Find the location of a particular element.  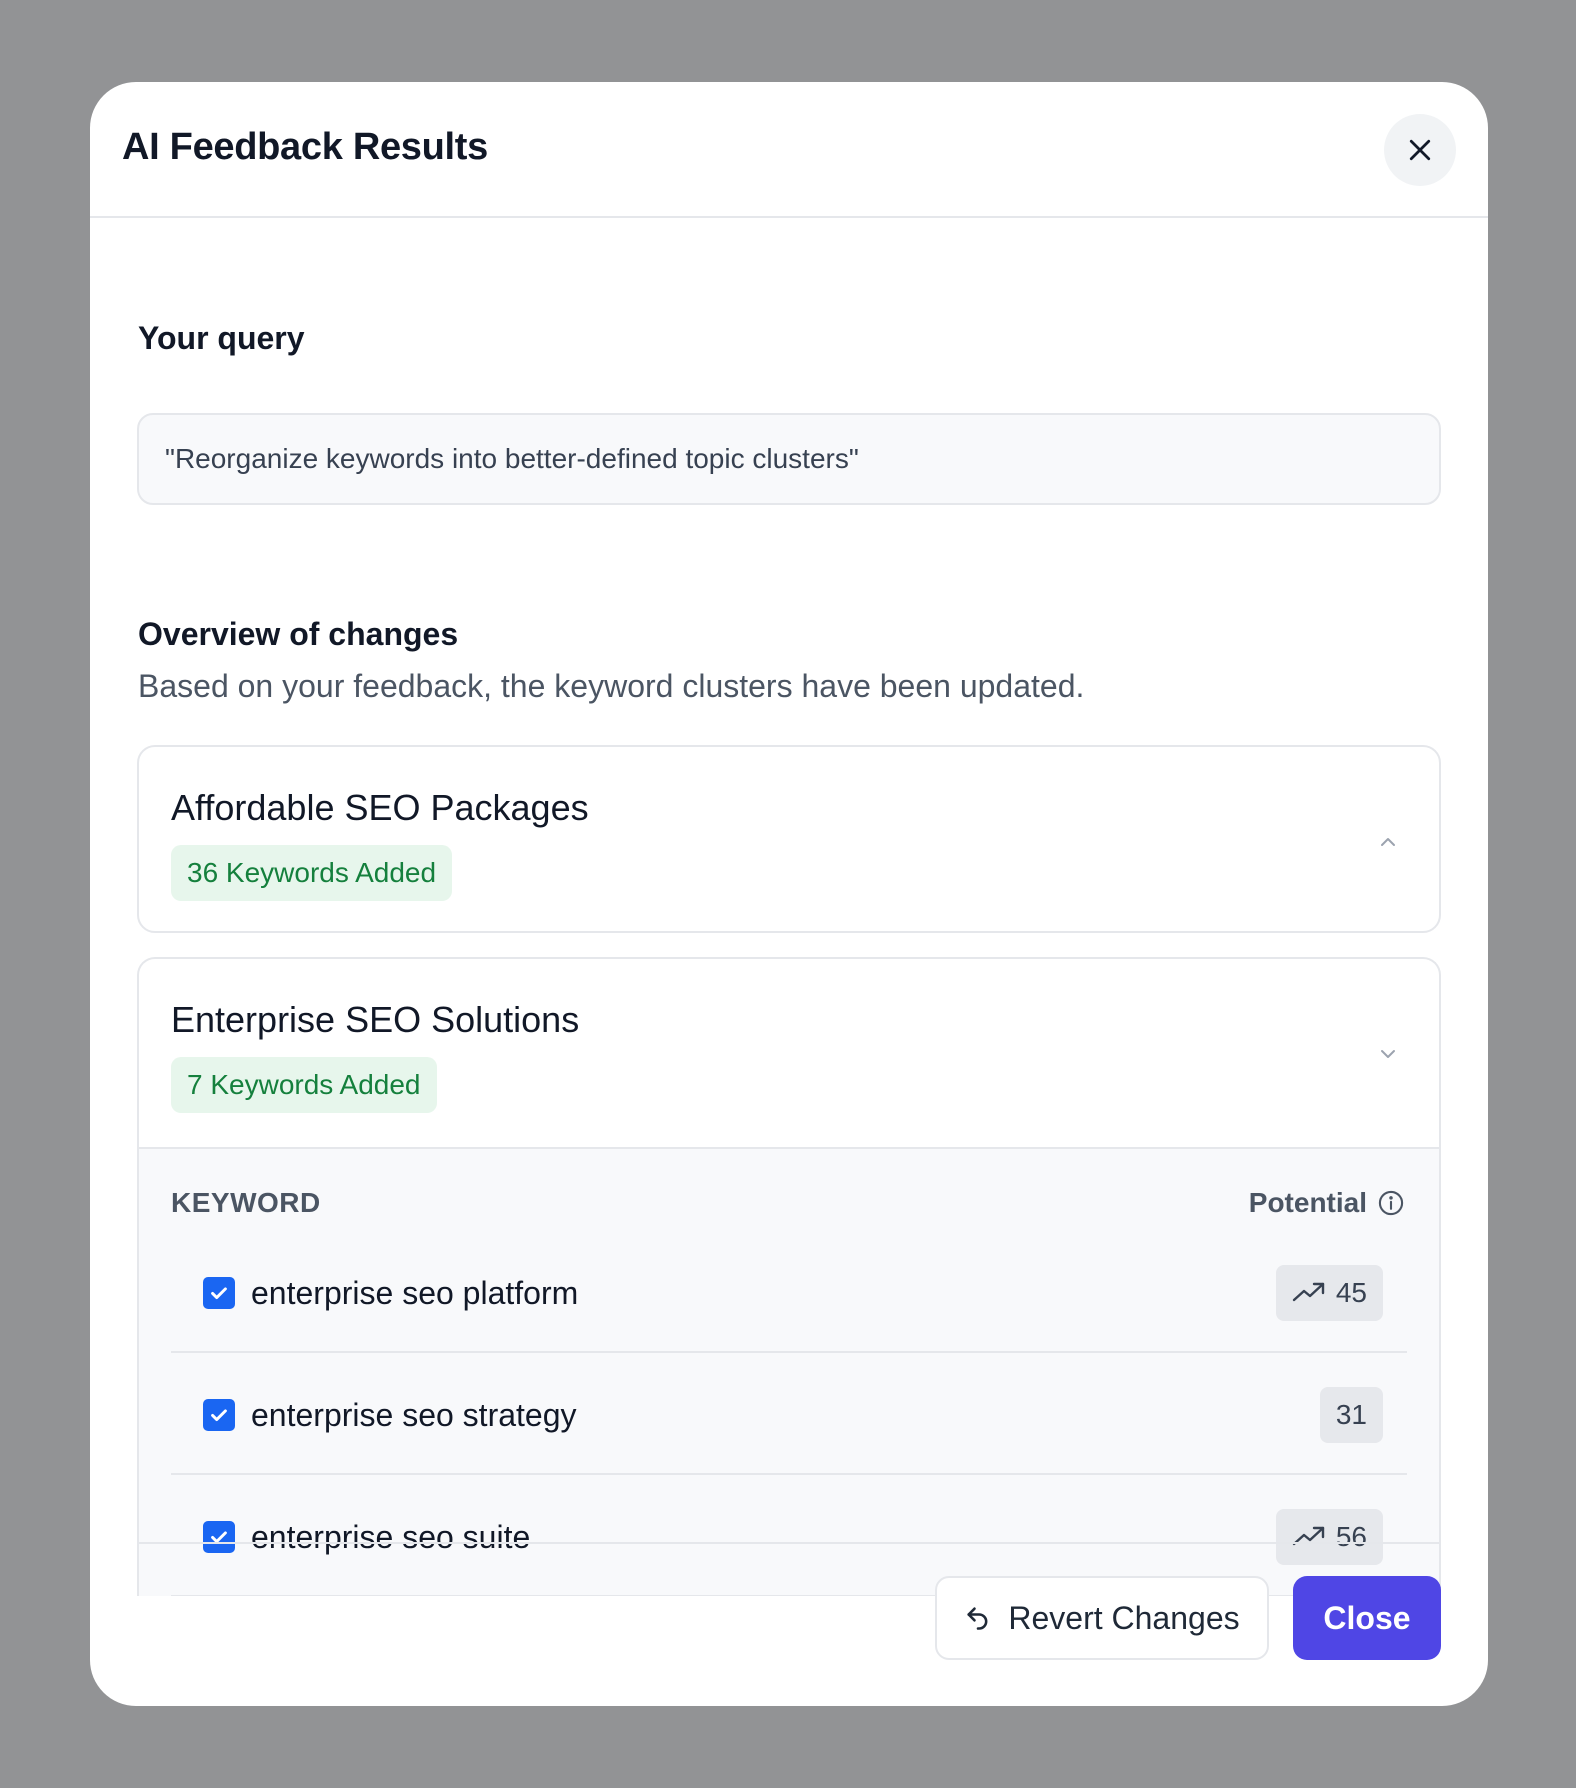

dialog-footer: Revert Changes Close is located at coordinates (789, 1624).